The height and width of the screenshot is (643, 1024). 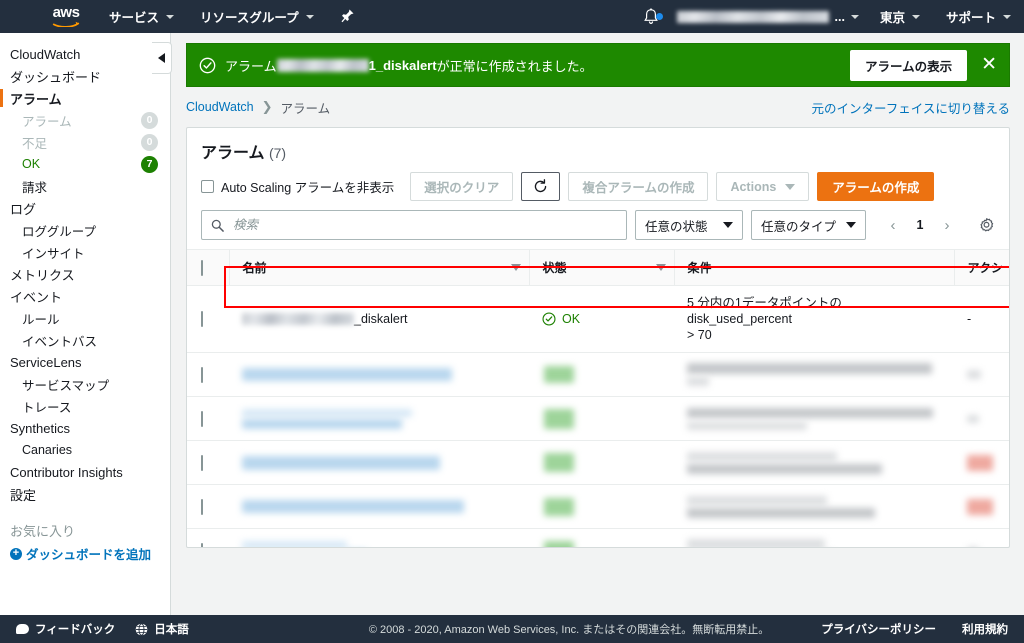 What do you see at coordinates (981, 319) in the screenshot?
I see `row-actions-cell: -` at bounding box center [981, 319].